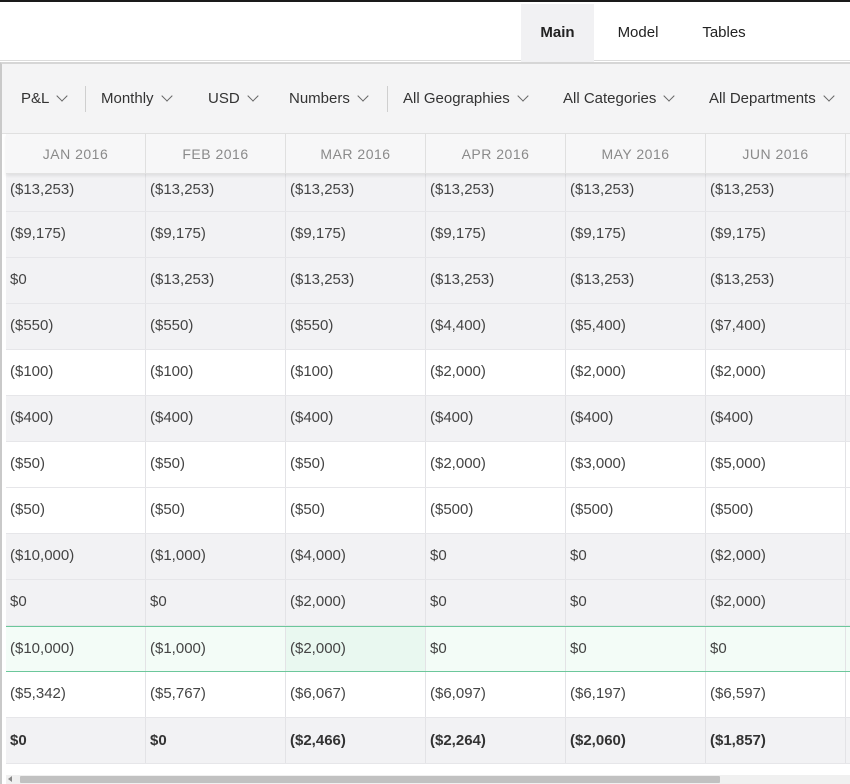 Image resolution: width=850 pixels, height=784 pixels. Describe the element at coordinates (356, 154) in the screenshot. I see `column-header: MAR 2016` at that location.